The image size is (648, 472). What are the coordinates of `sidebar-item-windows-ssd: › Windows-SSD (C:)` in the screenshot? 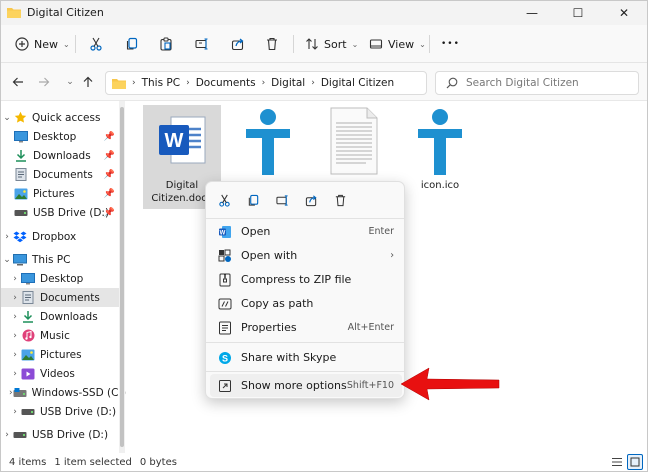 It's located at (63, 392).